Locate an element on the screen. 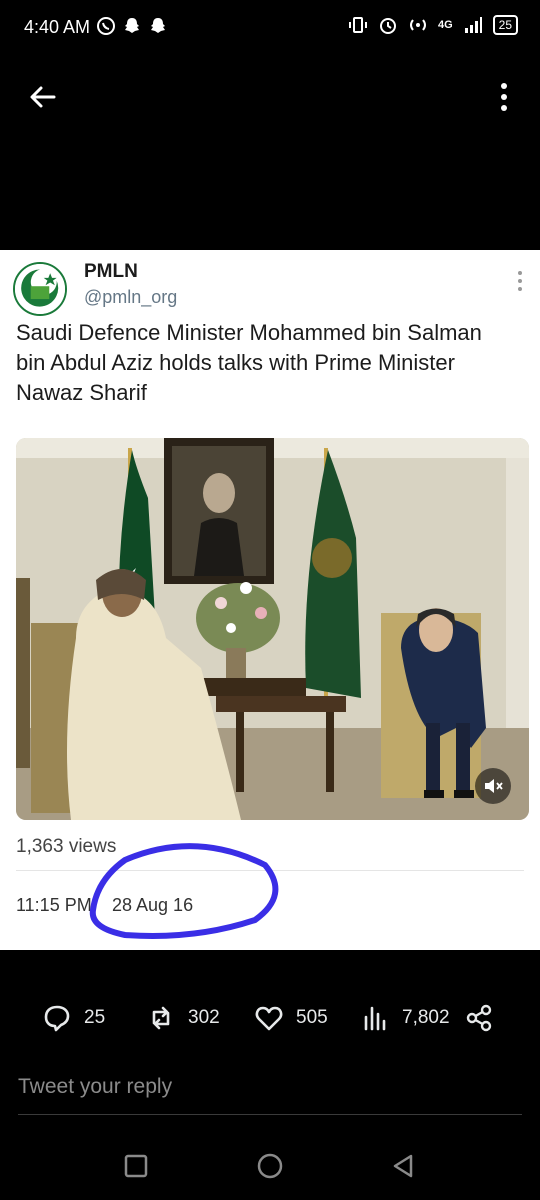 Image resolution: width=540 pixels, height=1200 pixels. recents-button is located at coordinates (136, 1166).